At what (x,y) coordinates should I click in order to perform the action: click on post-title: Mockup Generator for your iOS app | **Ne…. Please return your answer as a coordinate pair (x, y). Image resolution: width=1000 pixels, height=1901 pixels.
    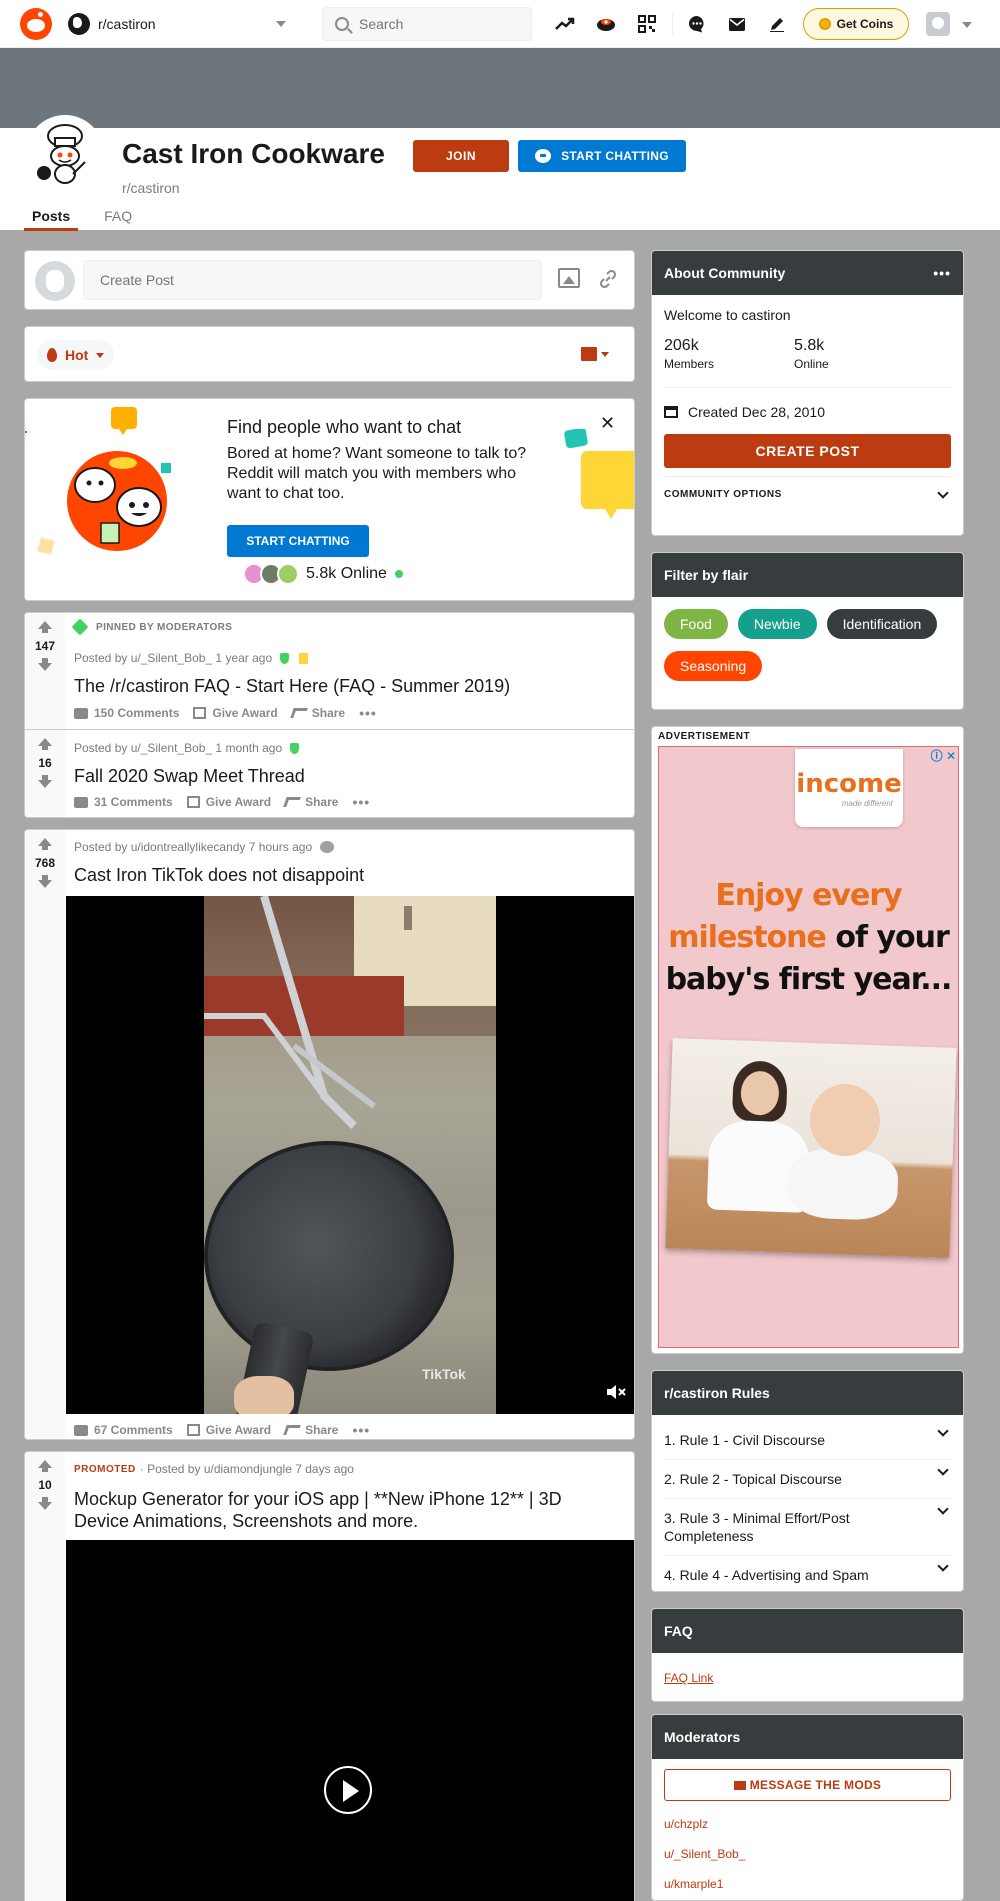
    Looking at the image, I should click on (344, 1510).